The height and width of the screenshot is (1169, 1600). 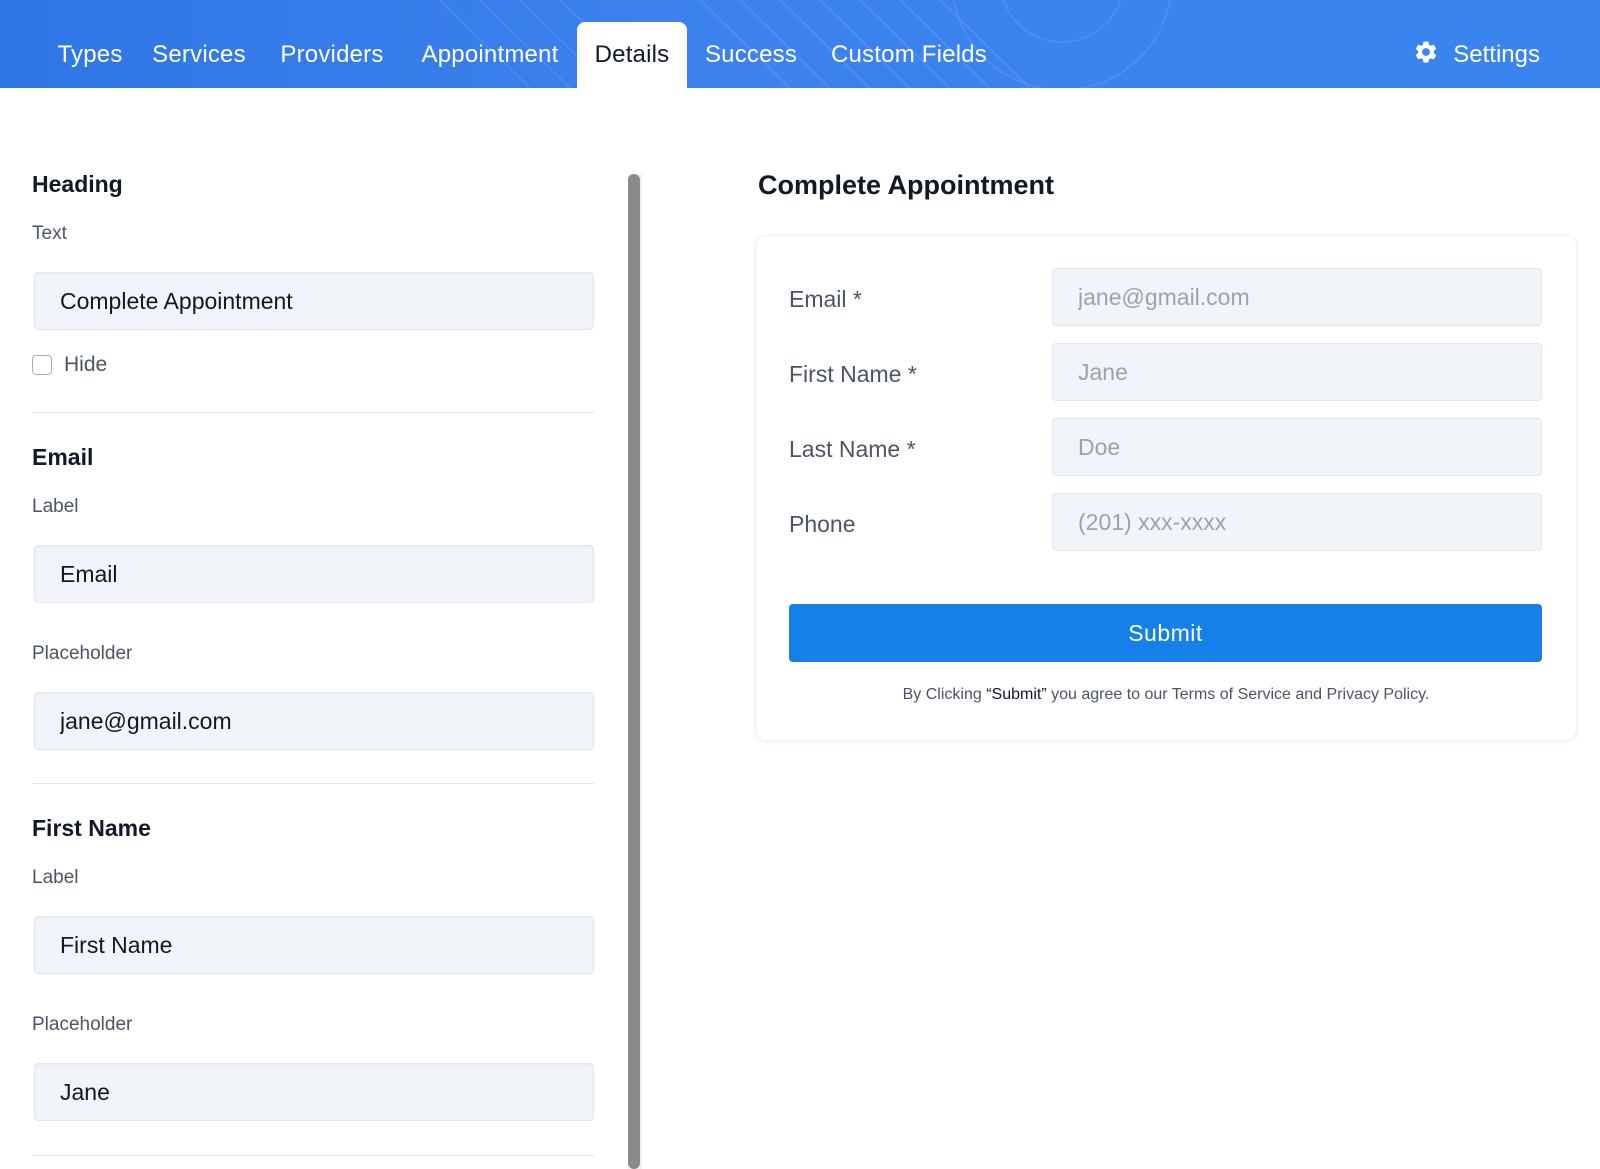 I want to click on first-name-label-label: Label, so click(x=55, y=877).